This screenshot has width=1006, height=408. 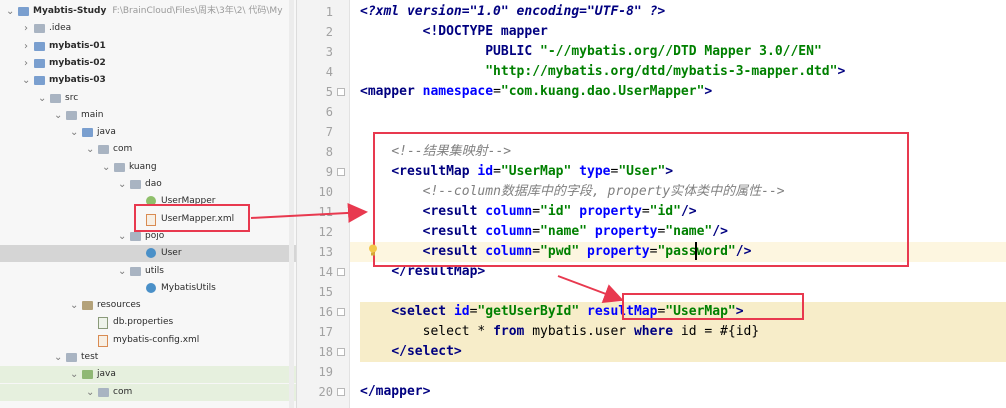 What do you see at coordinates (590, 289) in the screenshot?
I see `arrow-to-resultmap-attr` at bounding box center [590, 289].